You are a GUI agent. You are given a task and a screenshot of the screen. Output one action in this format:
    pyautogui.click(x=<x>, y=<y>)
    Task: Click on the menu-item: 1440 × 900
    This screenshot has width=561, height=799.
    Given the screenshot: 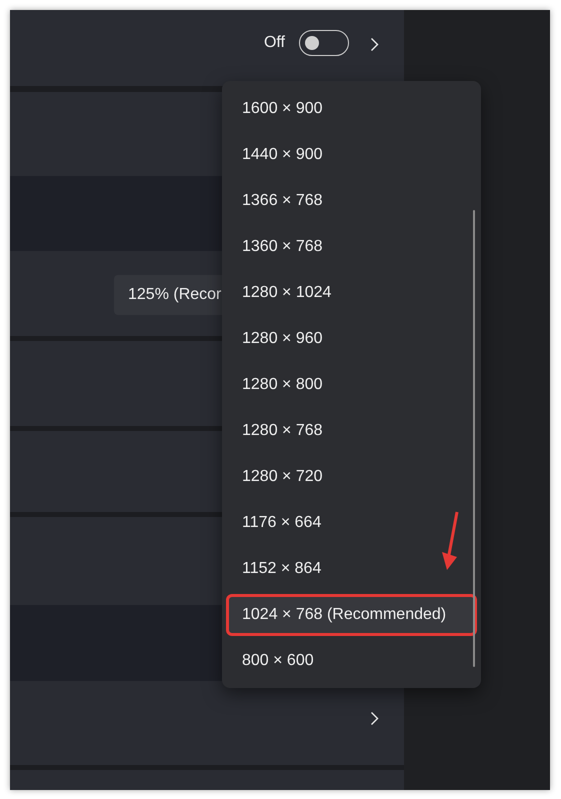 What is the action you would take?
    pyautogui.click(x=351, y=155)
    